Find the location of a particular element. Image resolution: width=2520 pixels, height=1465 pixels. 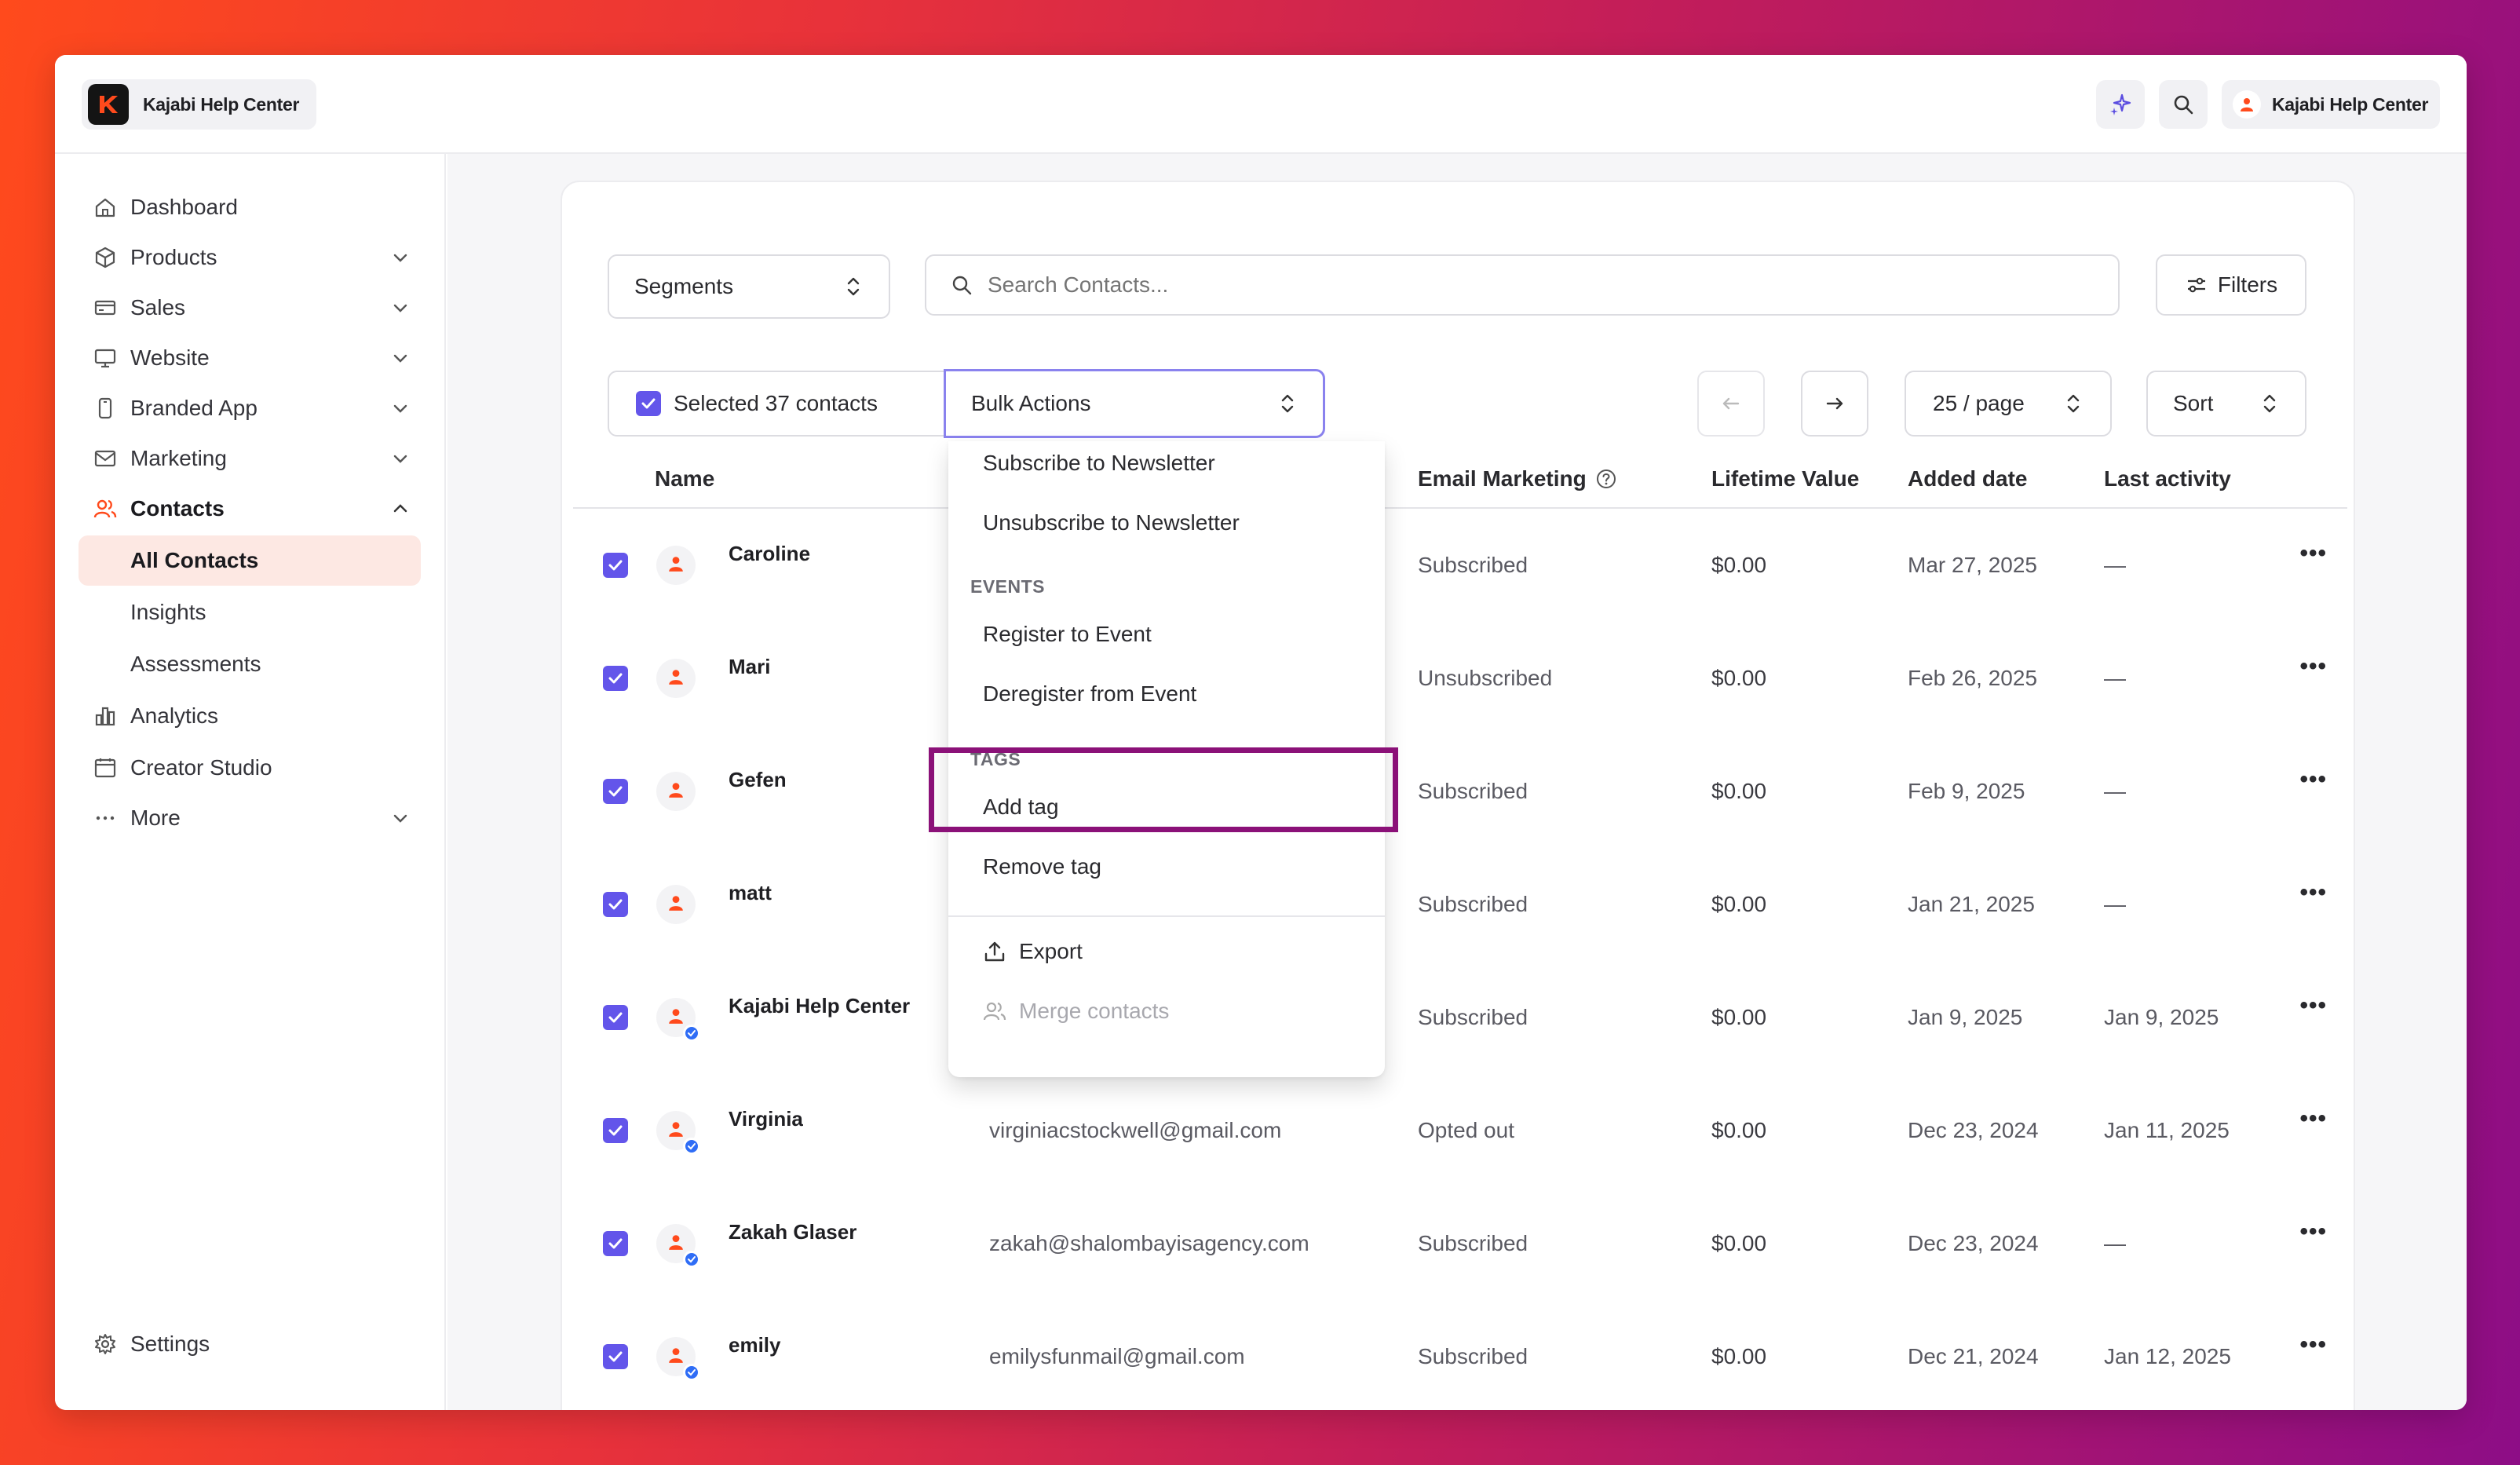

last-activity: — is located at coordinates (2115, 1243).